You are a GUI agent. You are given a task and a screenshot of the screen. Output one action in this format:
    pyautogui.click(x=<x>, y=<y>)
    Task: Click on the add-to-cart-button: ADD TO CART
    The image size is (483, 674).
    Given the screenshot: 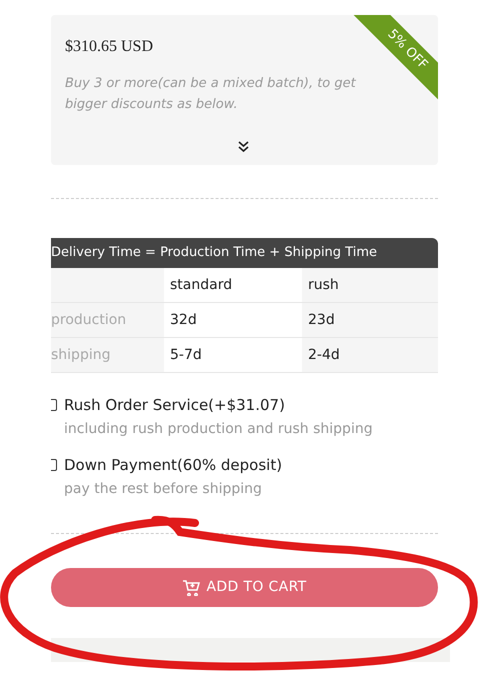 What is the action you would take?
    pyautogui.click(x=244, y=587)
    